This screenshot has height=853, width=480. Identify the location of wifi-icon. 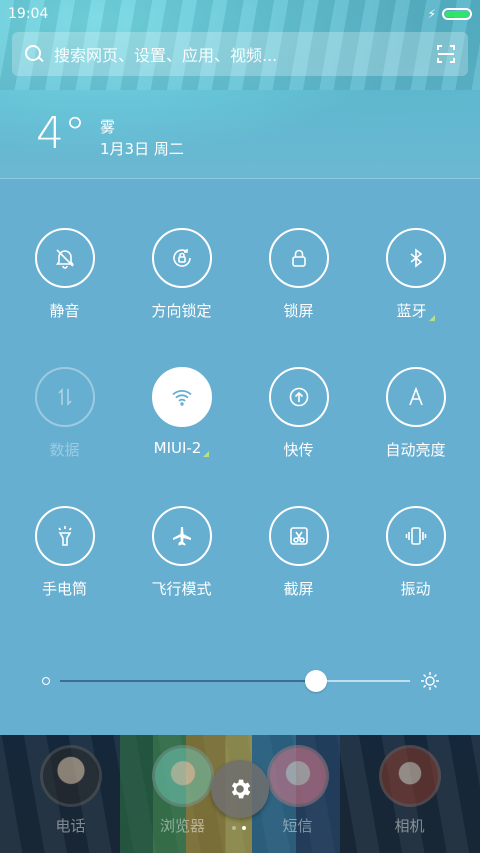
(181, 397).